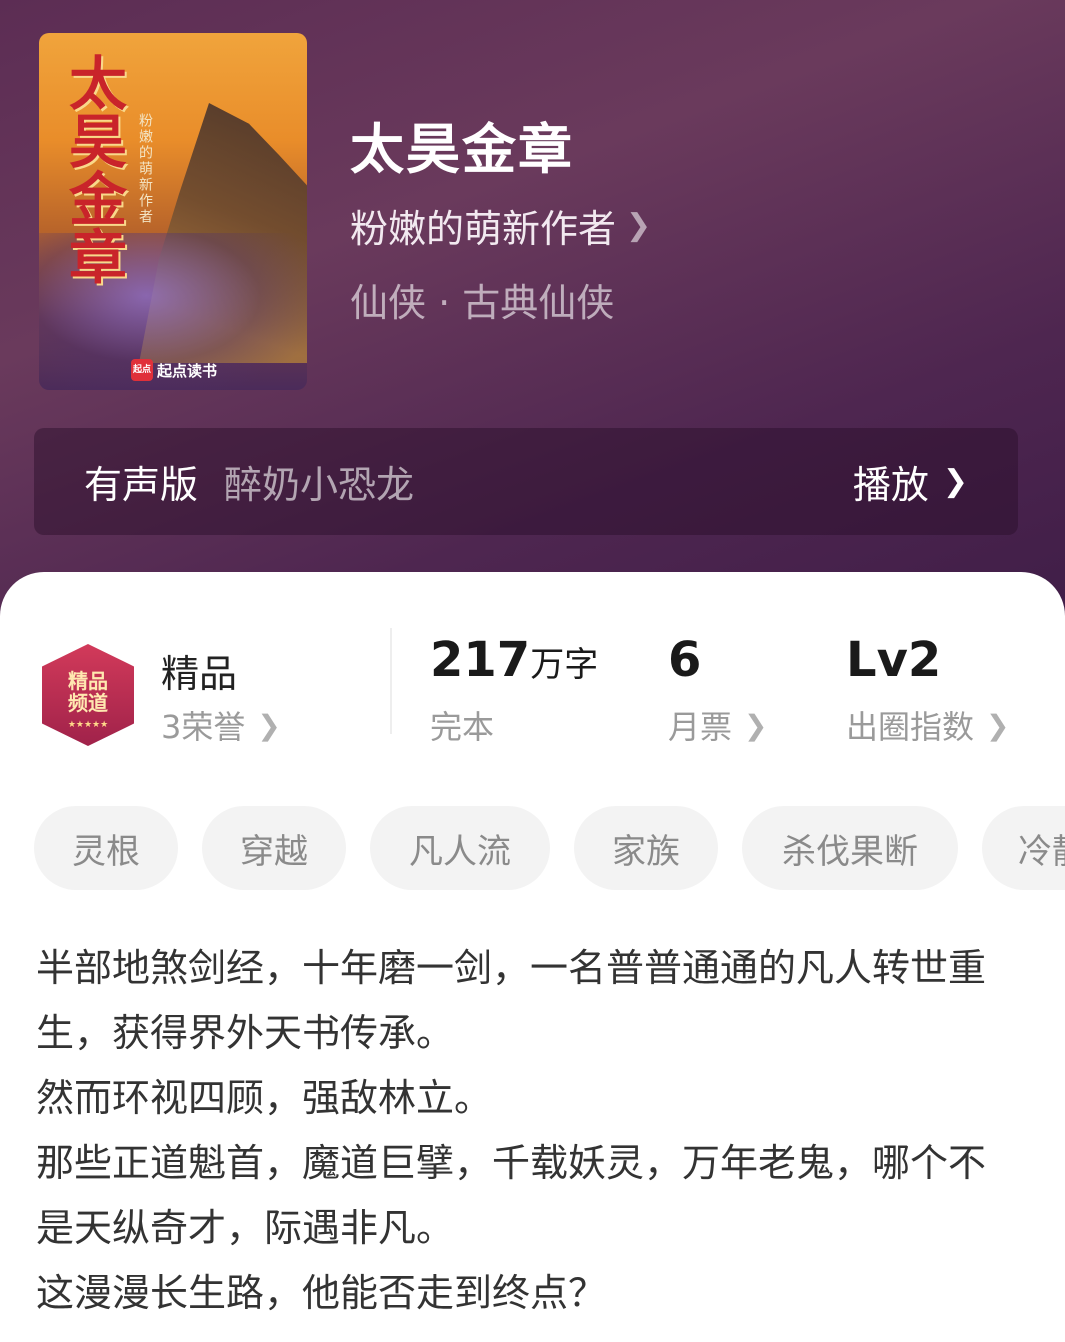  I want to click on synopsis-paragraph: 这漫漫长生路，他能否走到终点？, so click(321, 1293).